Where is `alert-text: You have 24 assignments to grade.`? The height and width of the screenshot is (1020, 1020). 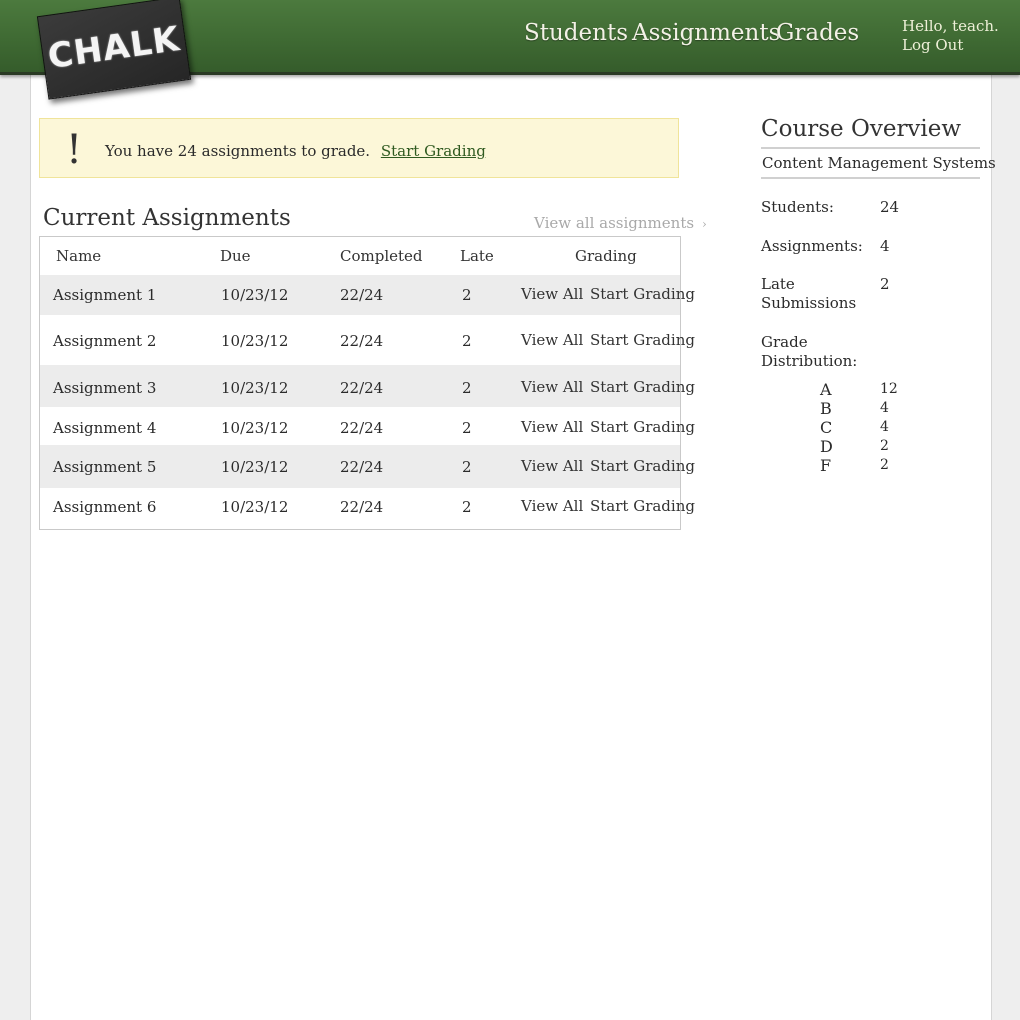
alert-text: You have 24 assignments to grade. is located at coordinates (238, 151).